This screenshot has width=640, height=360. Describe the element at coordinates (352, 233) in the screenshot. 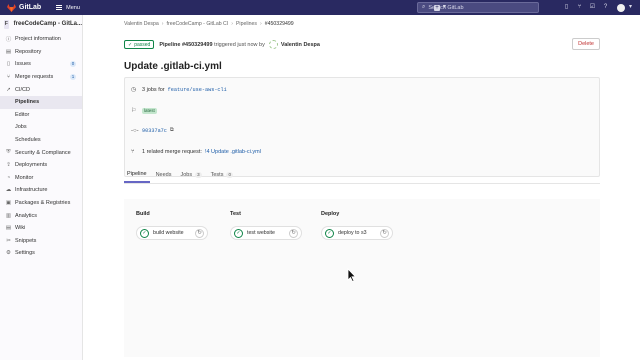

I see `job-name: deploy to s3` at that location.